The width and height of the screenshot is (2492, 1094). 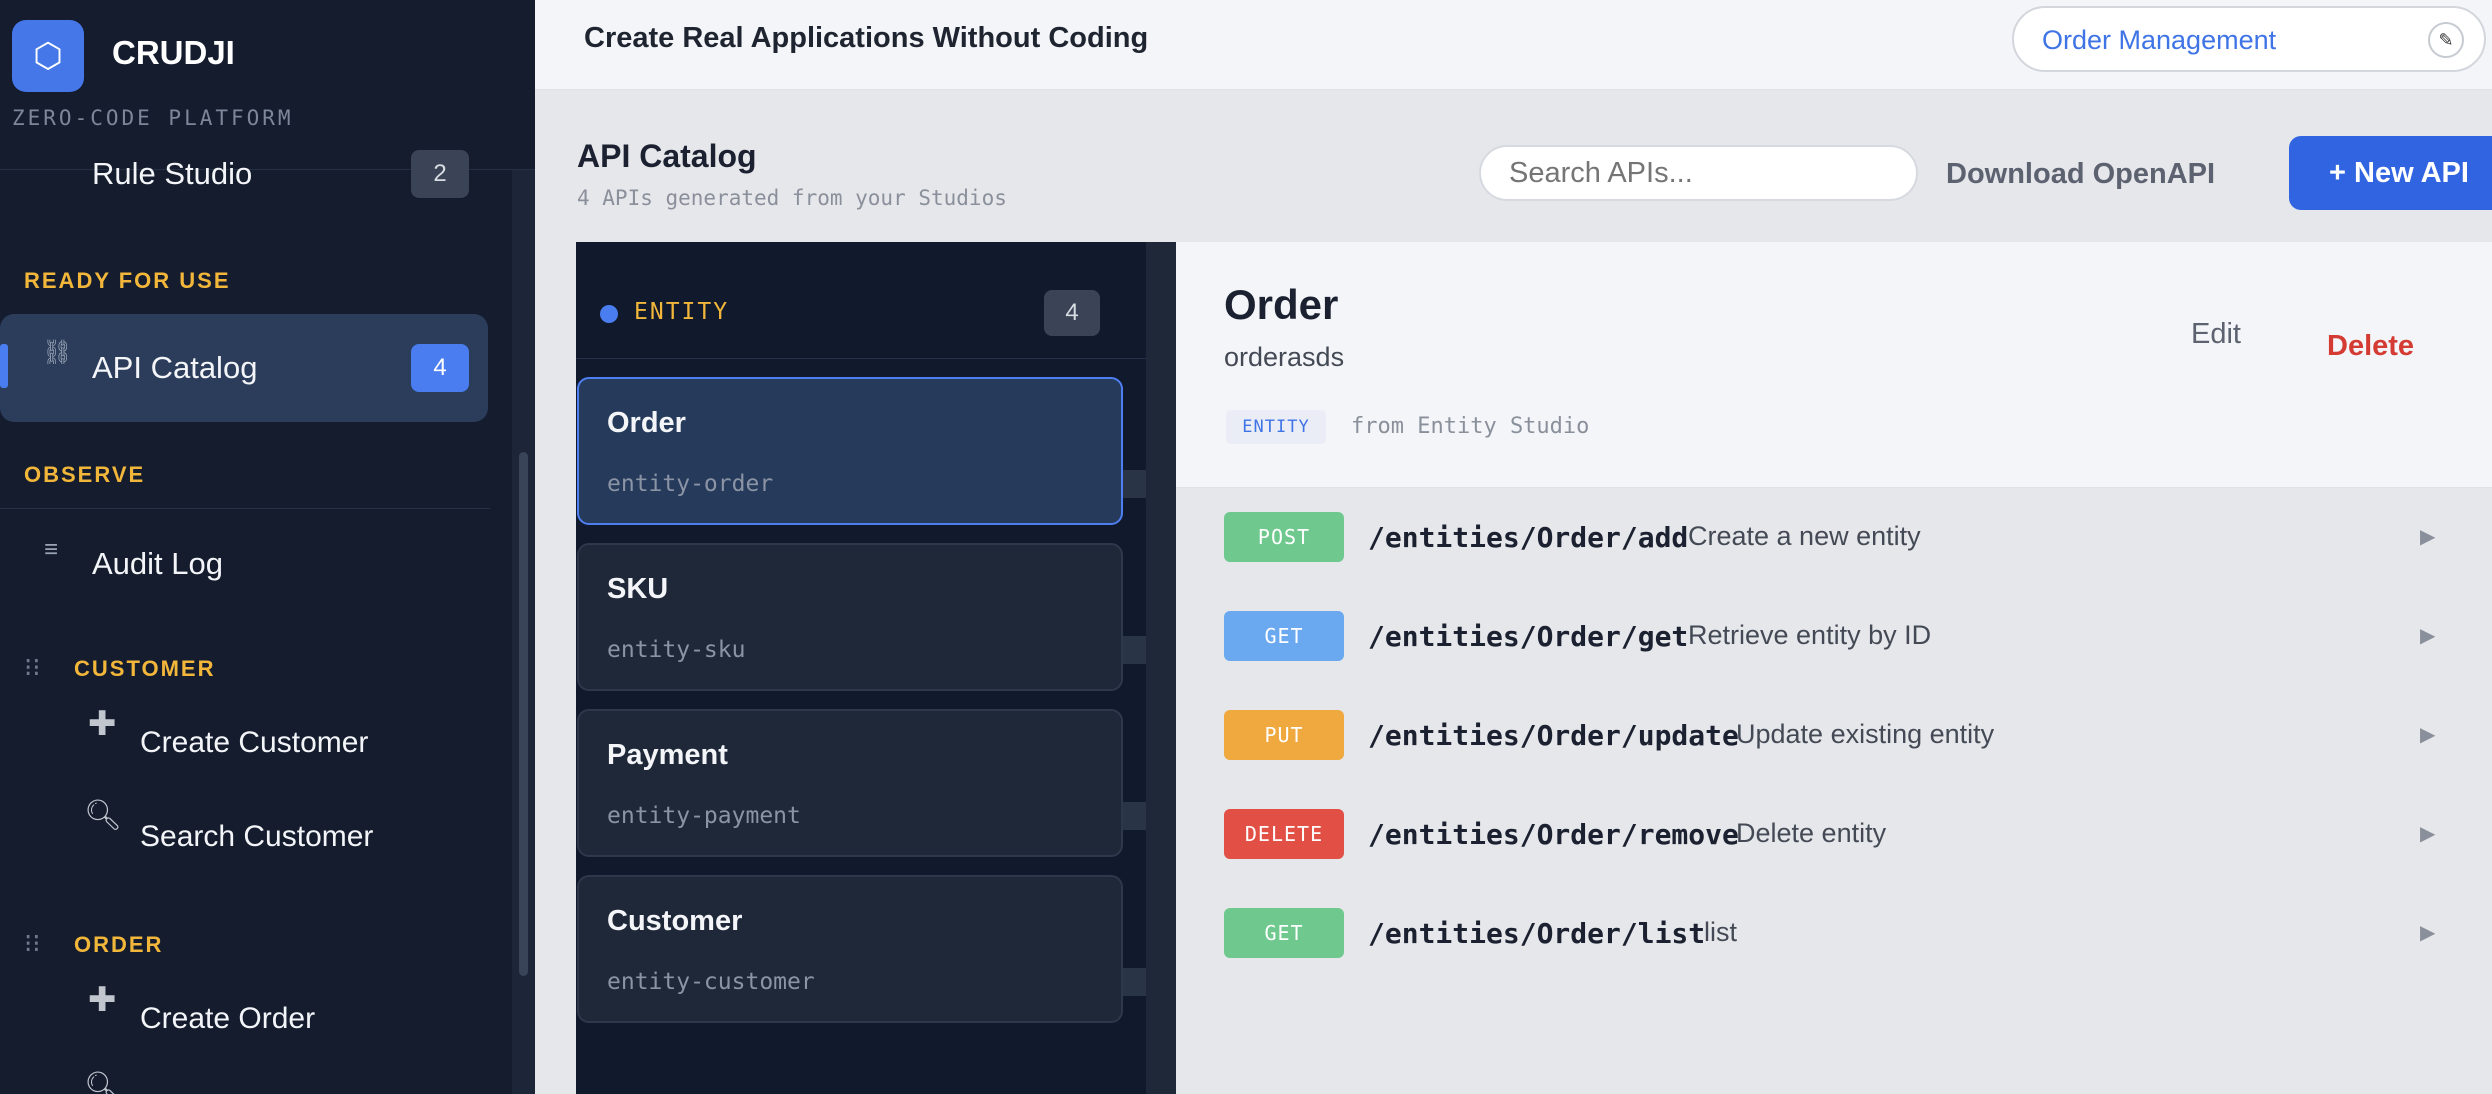 I want to click on api-card-name: SKU, so click(x=638, y=589).